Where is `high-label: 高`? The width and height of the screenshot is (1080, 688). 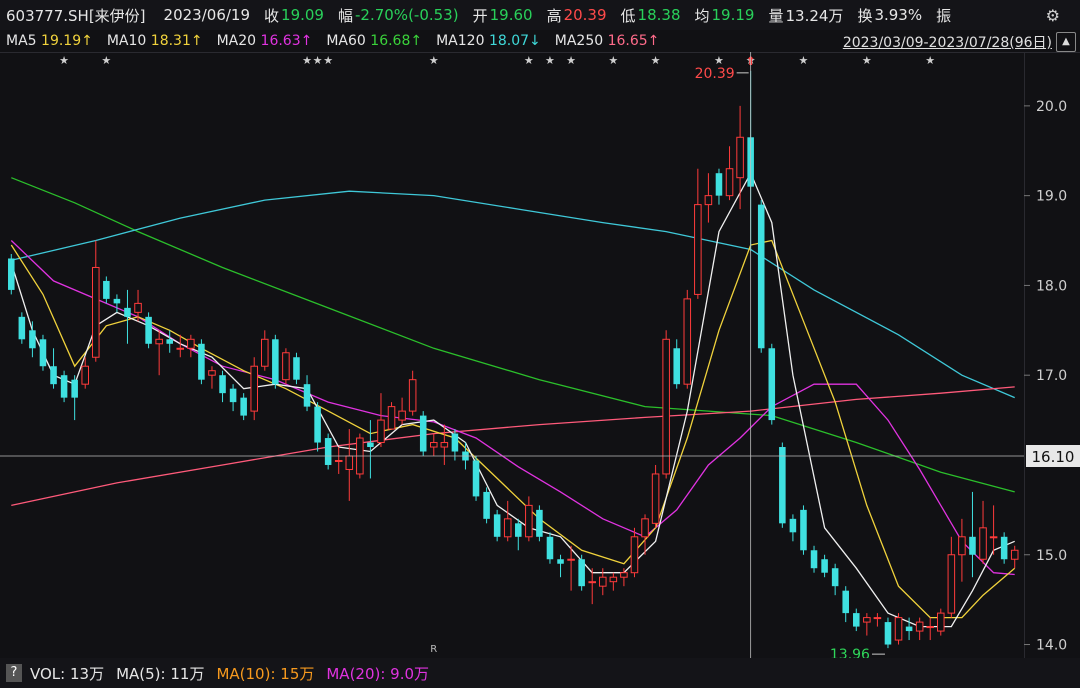
high-label: 高 is located at coordinates (554, 15).